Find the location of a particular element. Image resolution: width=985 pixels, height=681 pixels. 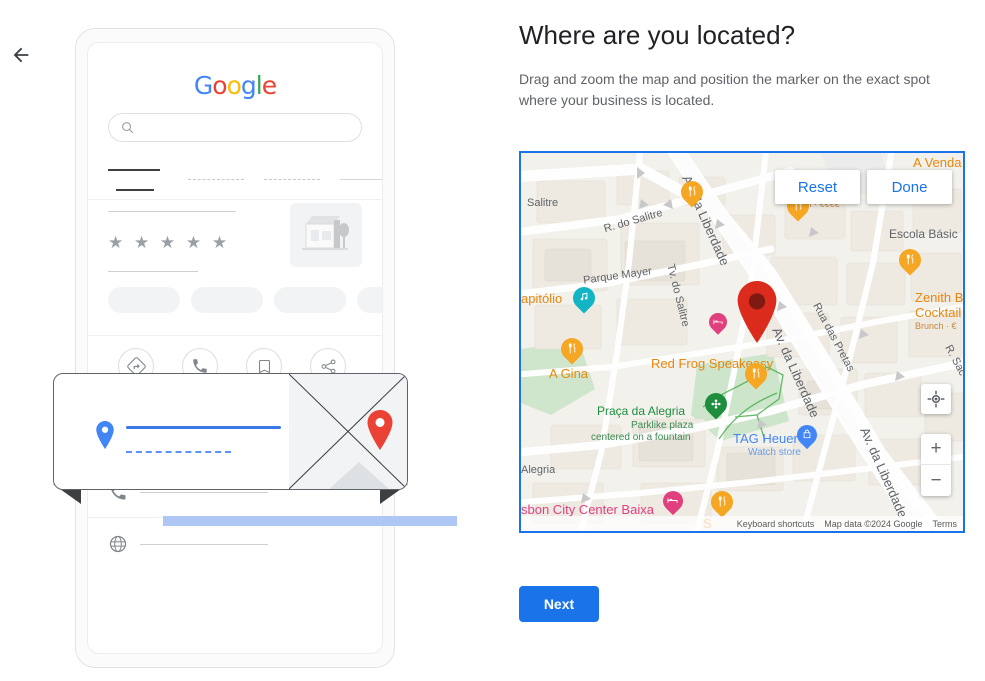

business-name-placeholder is located at coordinates (172, 211).